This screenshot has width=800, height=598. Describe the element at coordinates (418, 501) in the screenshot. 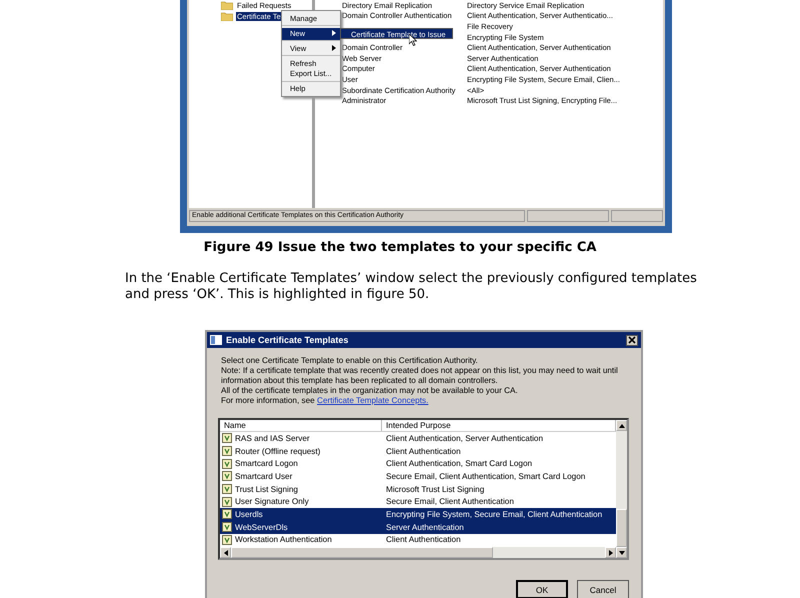

I see `list-row: User Signature Only Secure Email, Client Authentication` at that location.